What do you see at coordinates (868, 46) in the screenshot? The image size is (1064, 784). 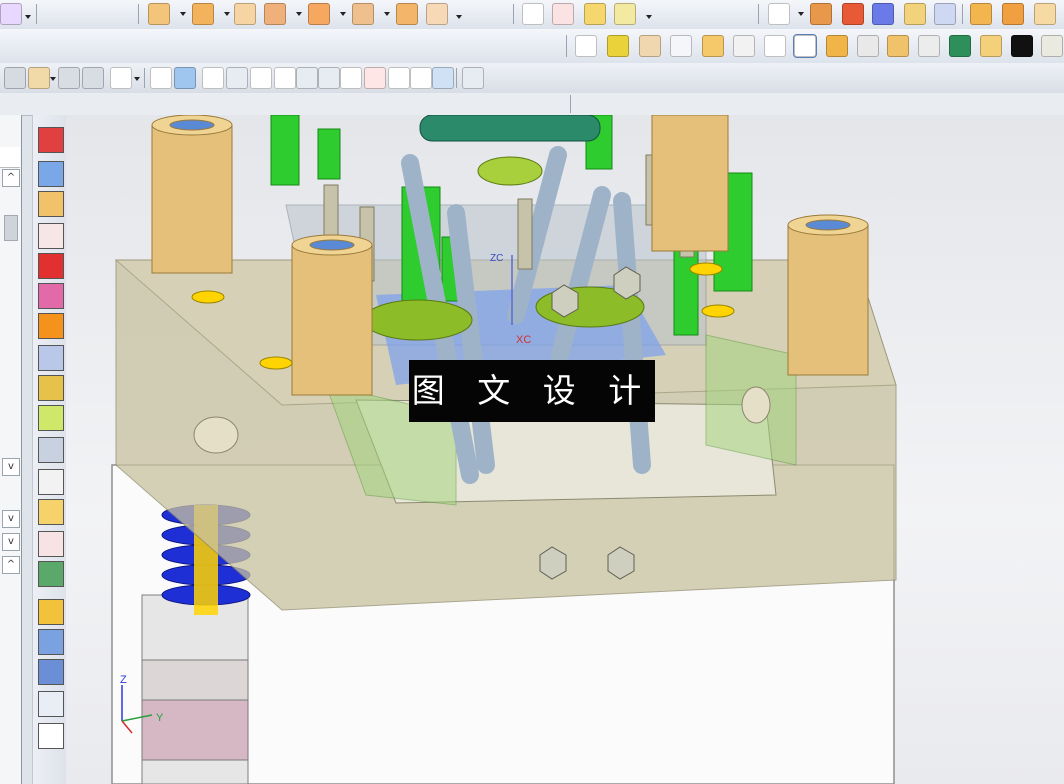 I see `panel-icon` at bounding box center [868, 46].